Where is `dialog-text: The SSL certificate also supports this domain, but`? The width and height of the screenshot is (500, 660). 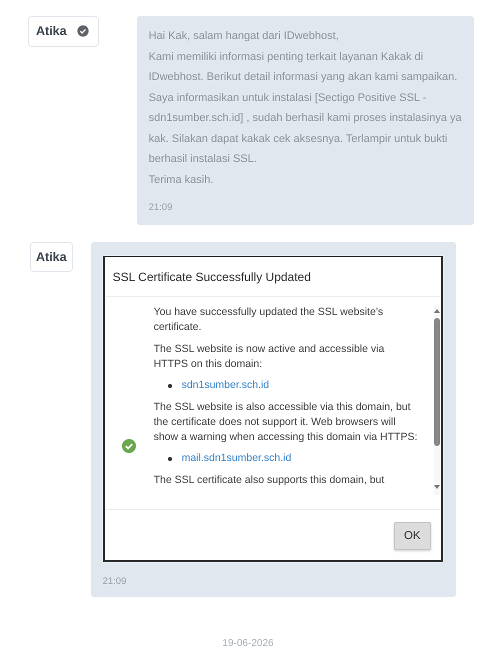
dialog-text: The SSL certificate also supports this domain, but is located at coordinates (270, 480).